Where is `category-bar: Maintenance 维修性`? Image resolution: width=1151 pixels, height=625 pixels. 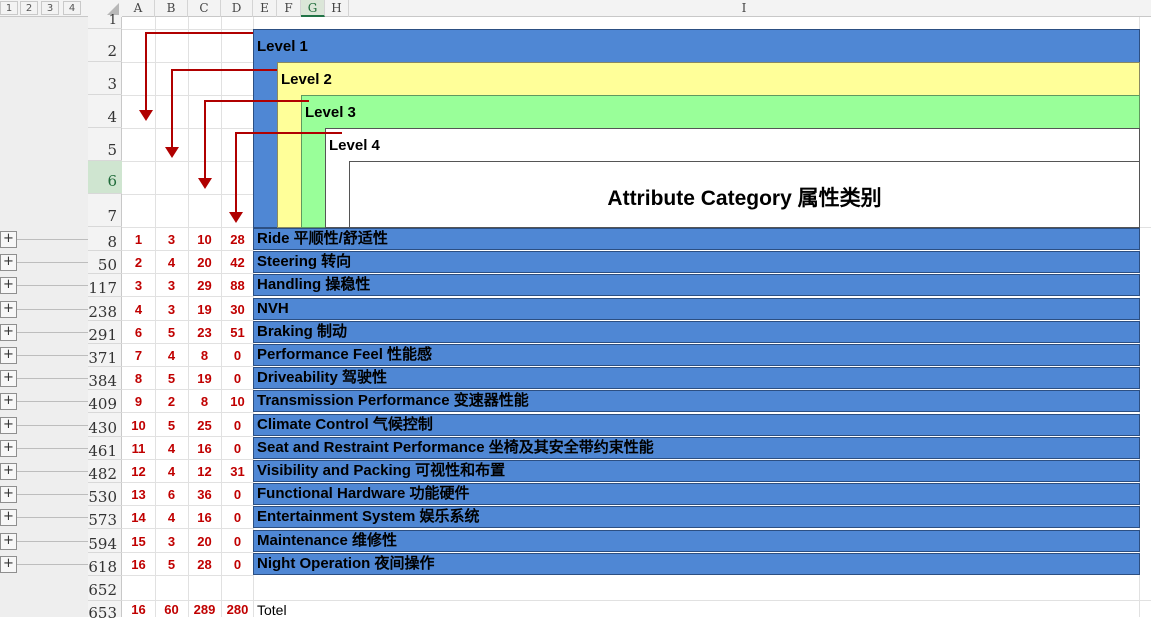 category-bar: Maintenance 维修性 is located at coordinates (696, 541).